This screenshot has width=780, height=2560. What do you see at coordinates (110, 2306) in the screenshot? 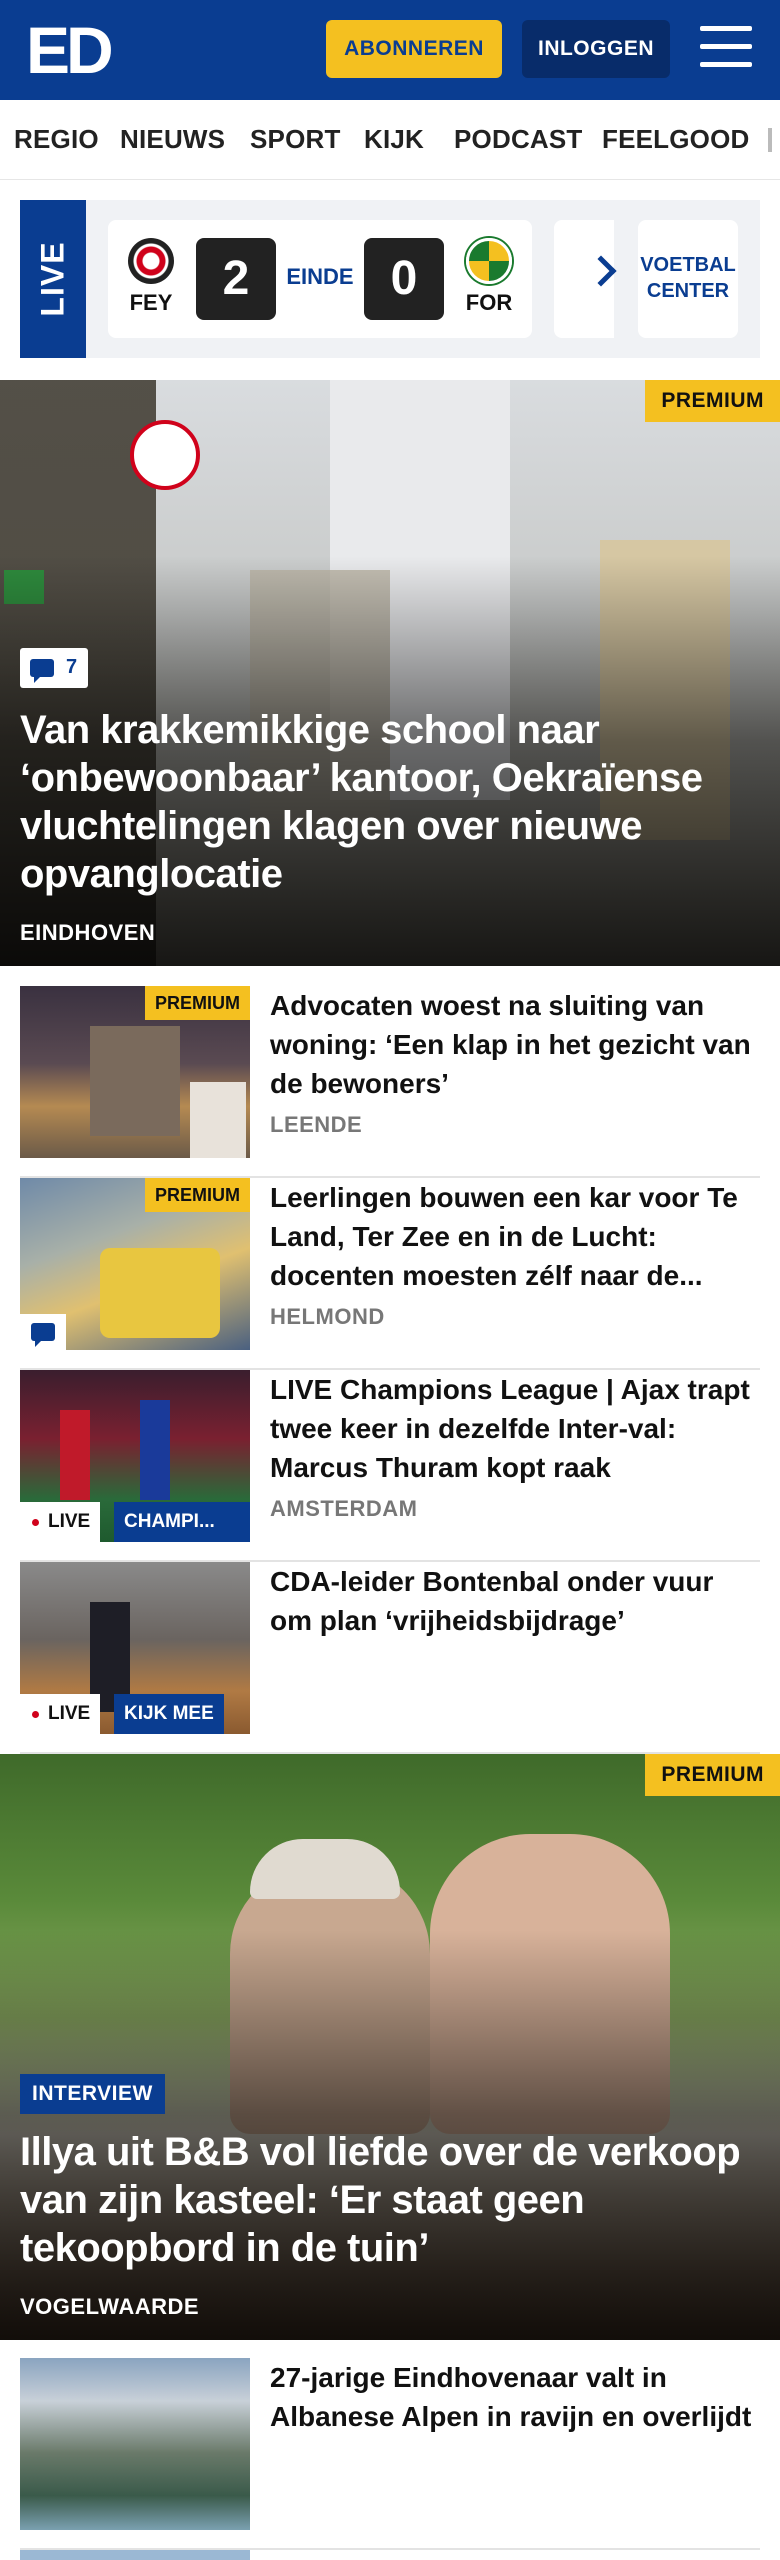
I see `hero-2-location: VOGELWAARDE` at bounding box center [110, 2306].